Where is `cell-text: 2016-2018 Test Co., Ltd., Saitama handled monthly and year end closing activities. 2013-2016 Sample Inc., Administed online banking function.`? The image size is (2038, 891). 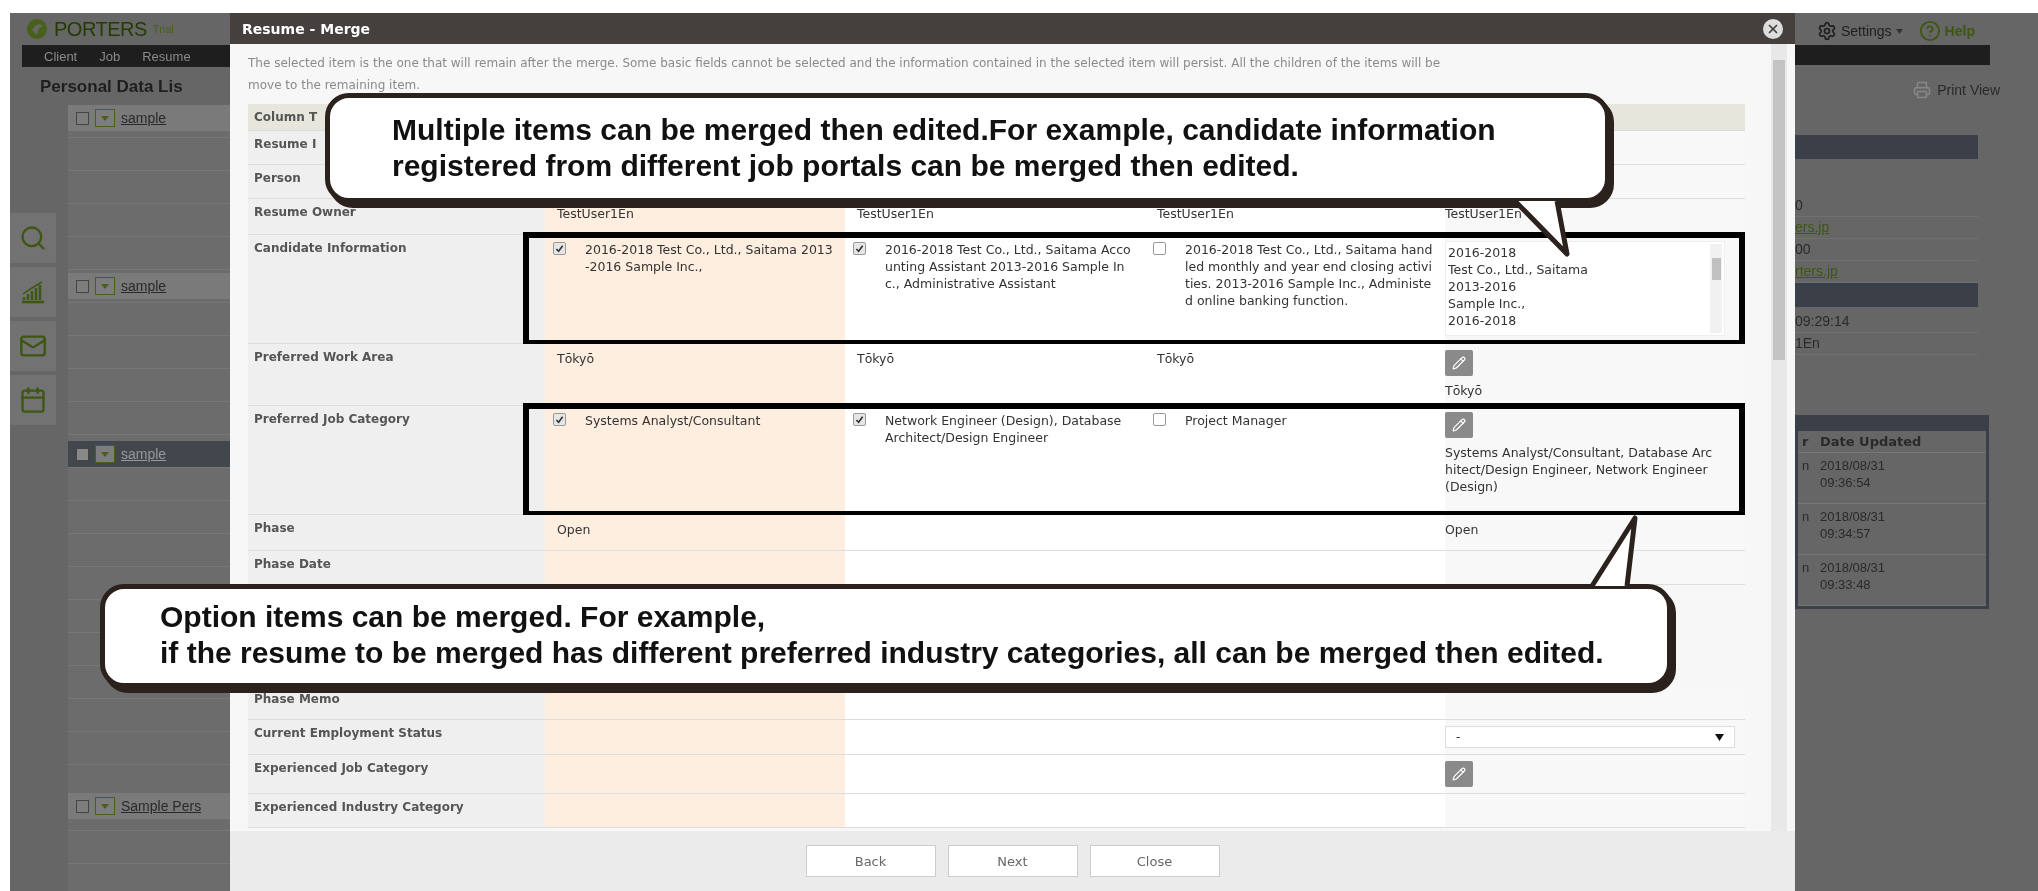
cell-text: 2016-2018 Test Co., Ltd., Saitama handled monthly and year end closing activities. 2013-2016 Sample Inc., Administed online banking function. is located at coordinates (1309, 275).